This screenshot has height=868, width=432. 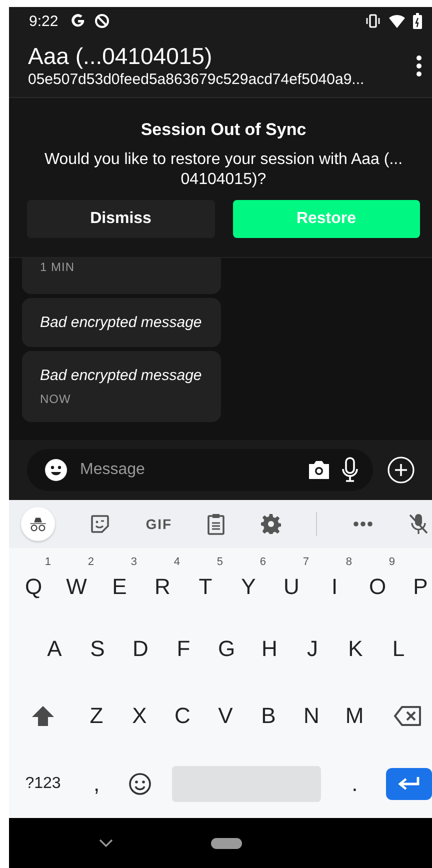 What do you see at coordinates (270, 524) in the screenshot?
I see `settings-icon` at bounding box center [270, 524].